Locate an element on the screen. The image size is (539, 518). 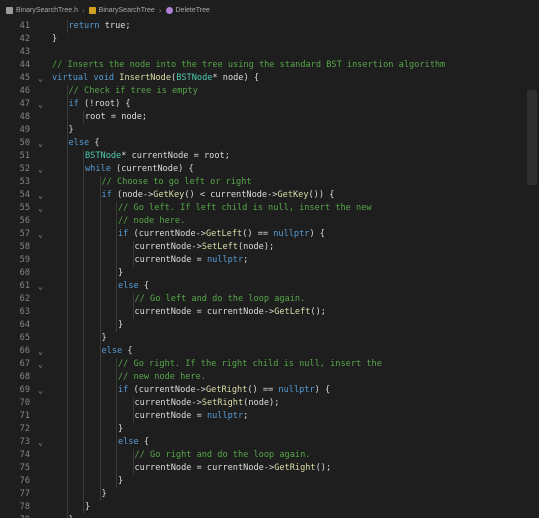
code-text: // Check if tree is empty is located at coordinates (133, 91).